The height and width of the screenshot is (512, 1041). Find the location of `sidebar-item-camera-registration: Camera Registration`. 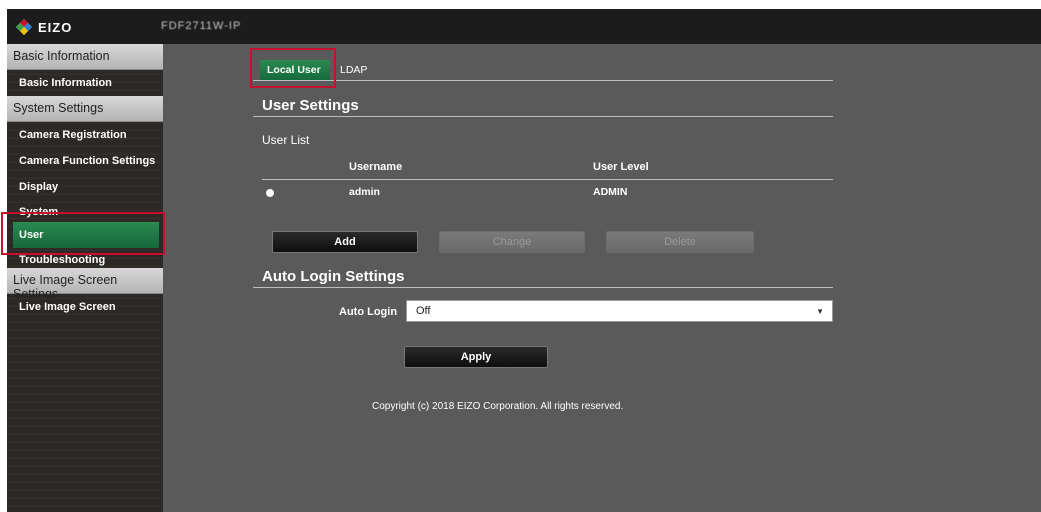

sidebar-item-camera-registration: Camera Registration is located at coordinates (85, 135).